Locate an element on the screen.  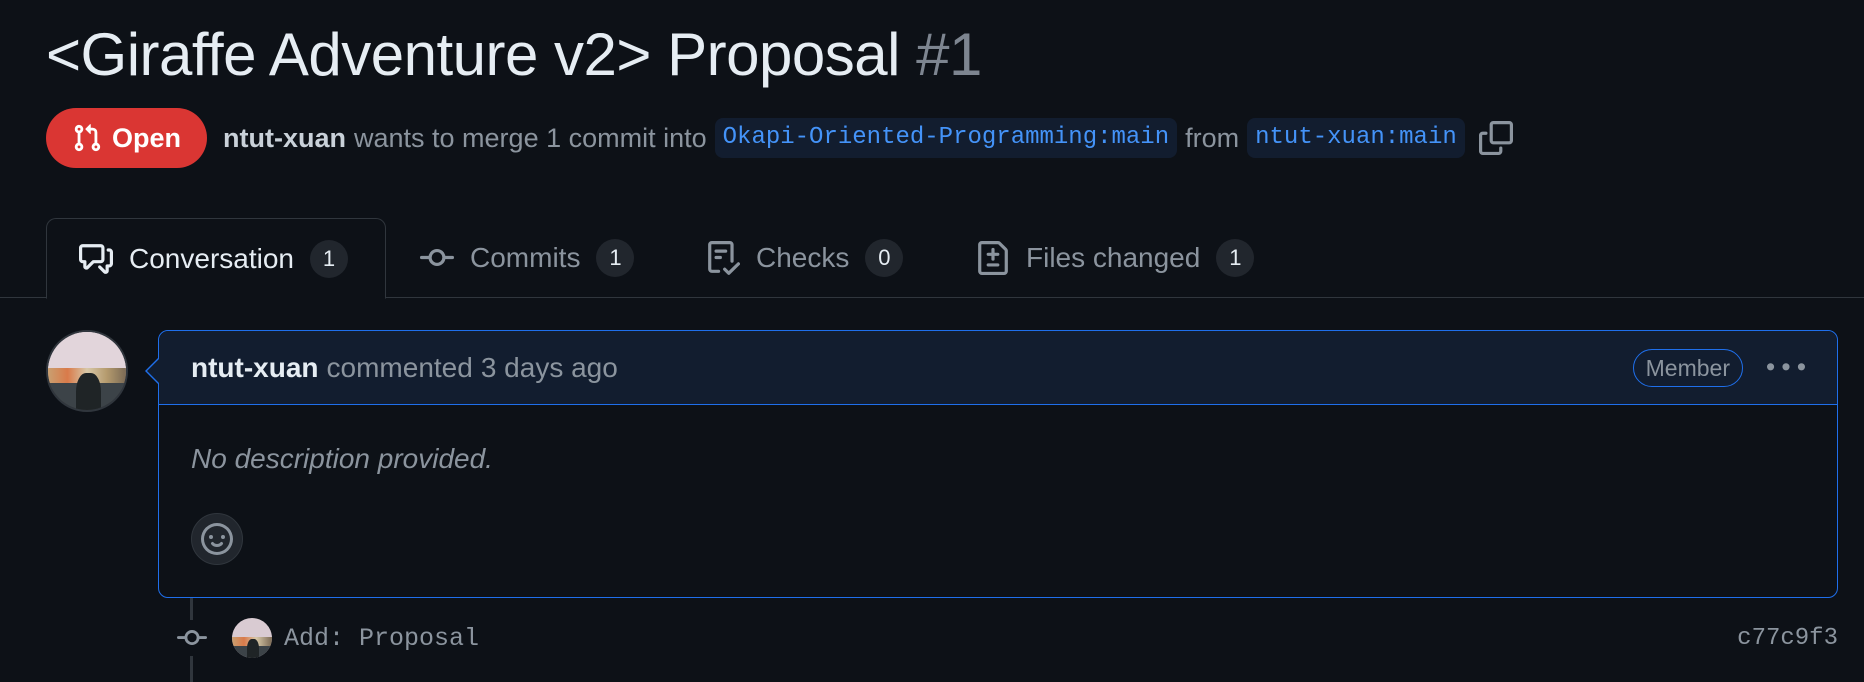
merge-description: wants to merge 1 commit into is located at coordinates (530, 137).